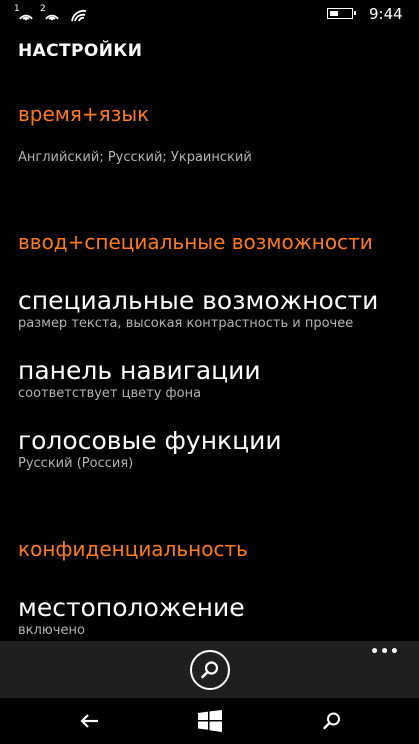 The image size is (419, 744). What do you see at coordinates (209, 15) in the screenshot?
I see `status-bar: 1 2 9:44` at bounding box center [209, 15].